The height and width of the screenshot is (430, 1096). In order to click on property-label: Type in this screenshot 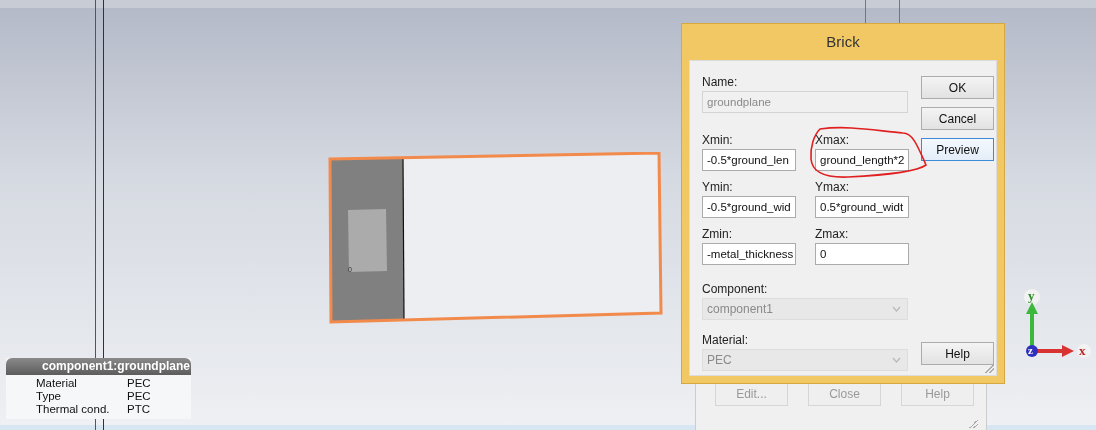, I will do `click(49, 396)`.